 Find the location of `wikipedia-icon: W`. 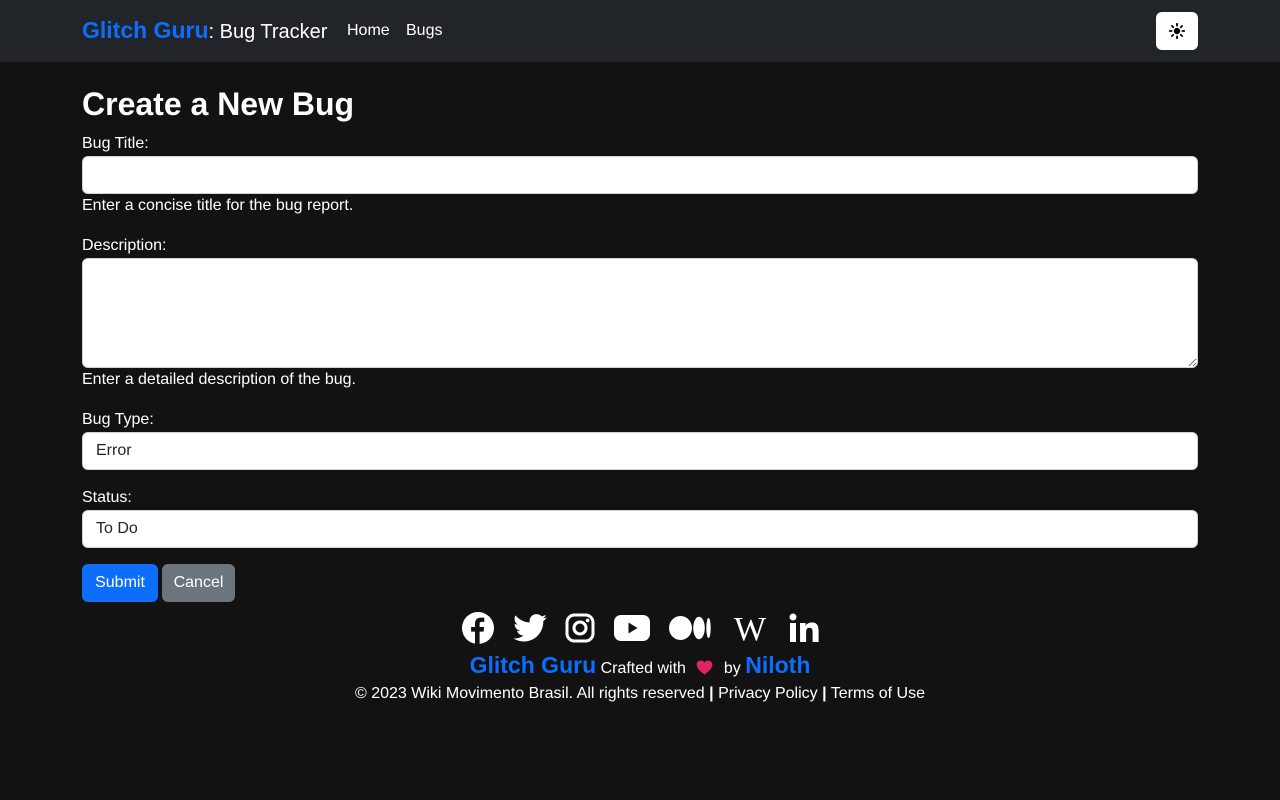

wikipedia-icon: W is located at coordinates (750, 628).